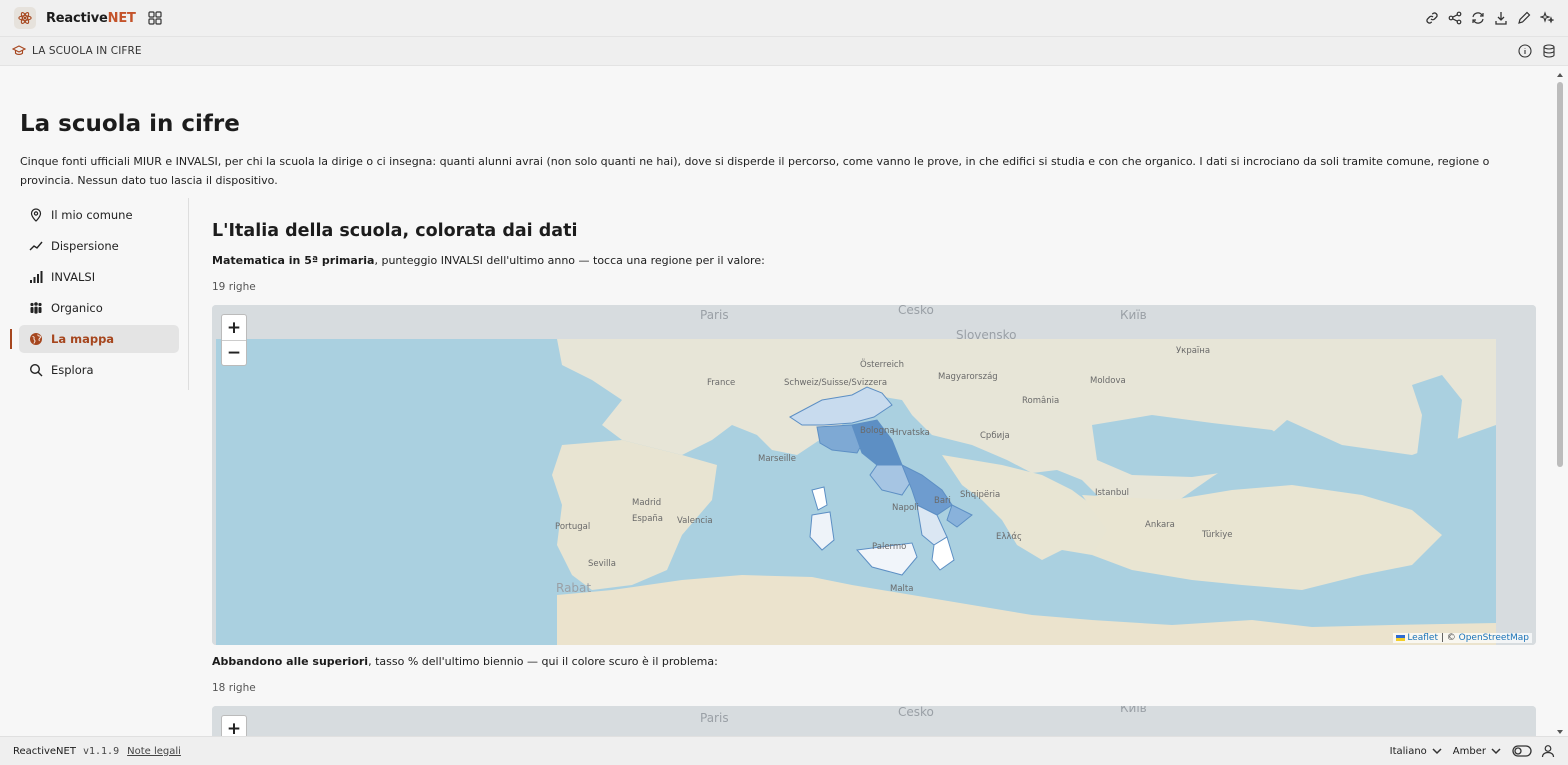  What do you see at coordinates (1549, 51) in the screenshot?
I see `database-icon` at bounding box center [1549, 51].